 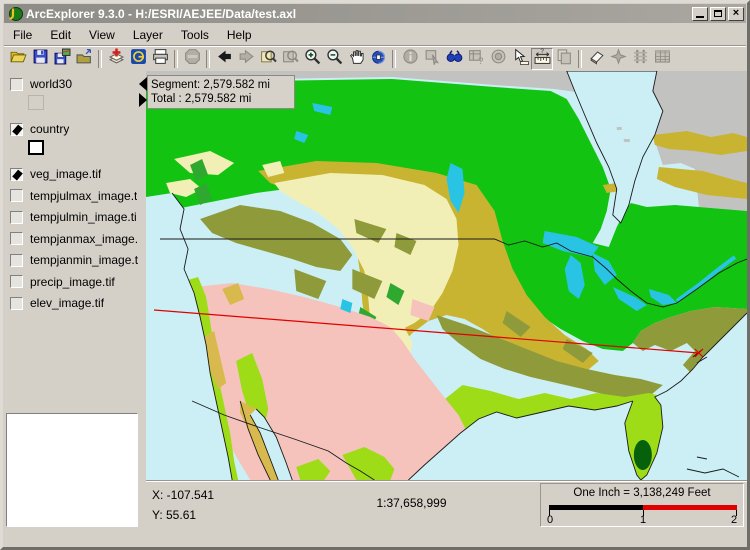 What do you see at coordinates (618, 58) in the screenshot?
I see `clear-selection-icon` at bounding box center [618, 58].